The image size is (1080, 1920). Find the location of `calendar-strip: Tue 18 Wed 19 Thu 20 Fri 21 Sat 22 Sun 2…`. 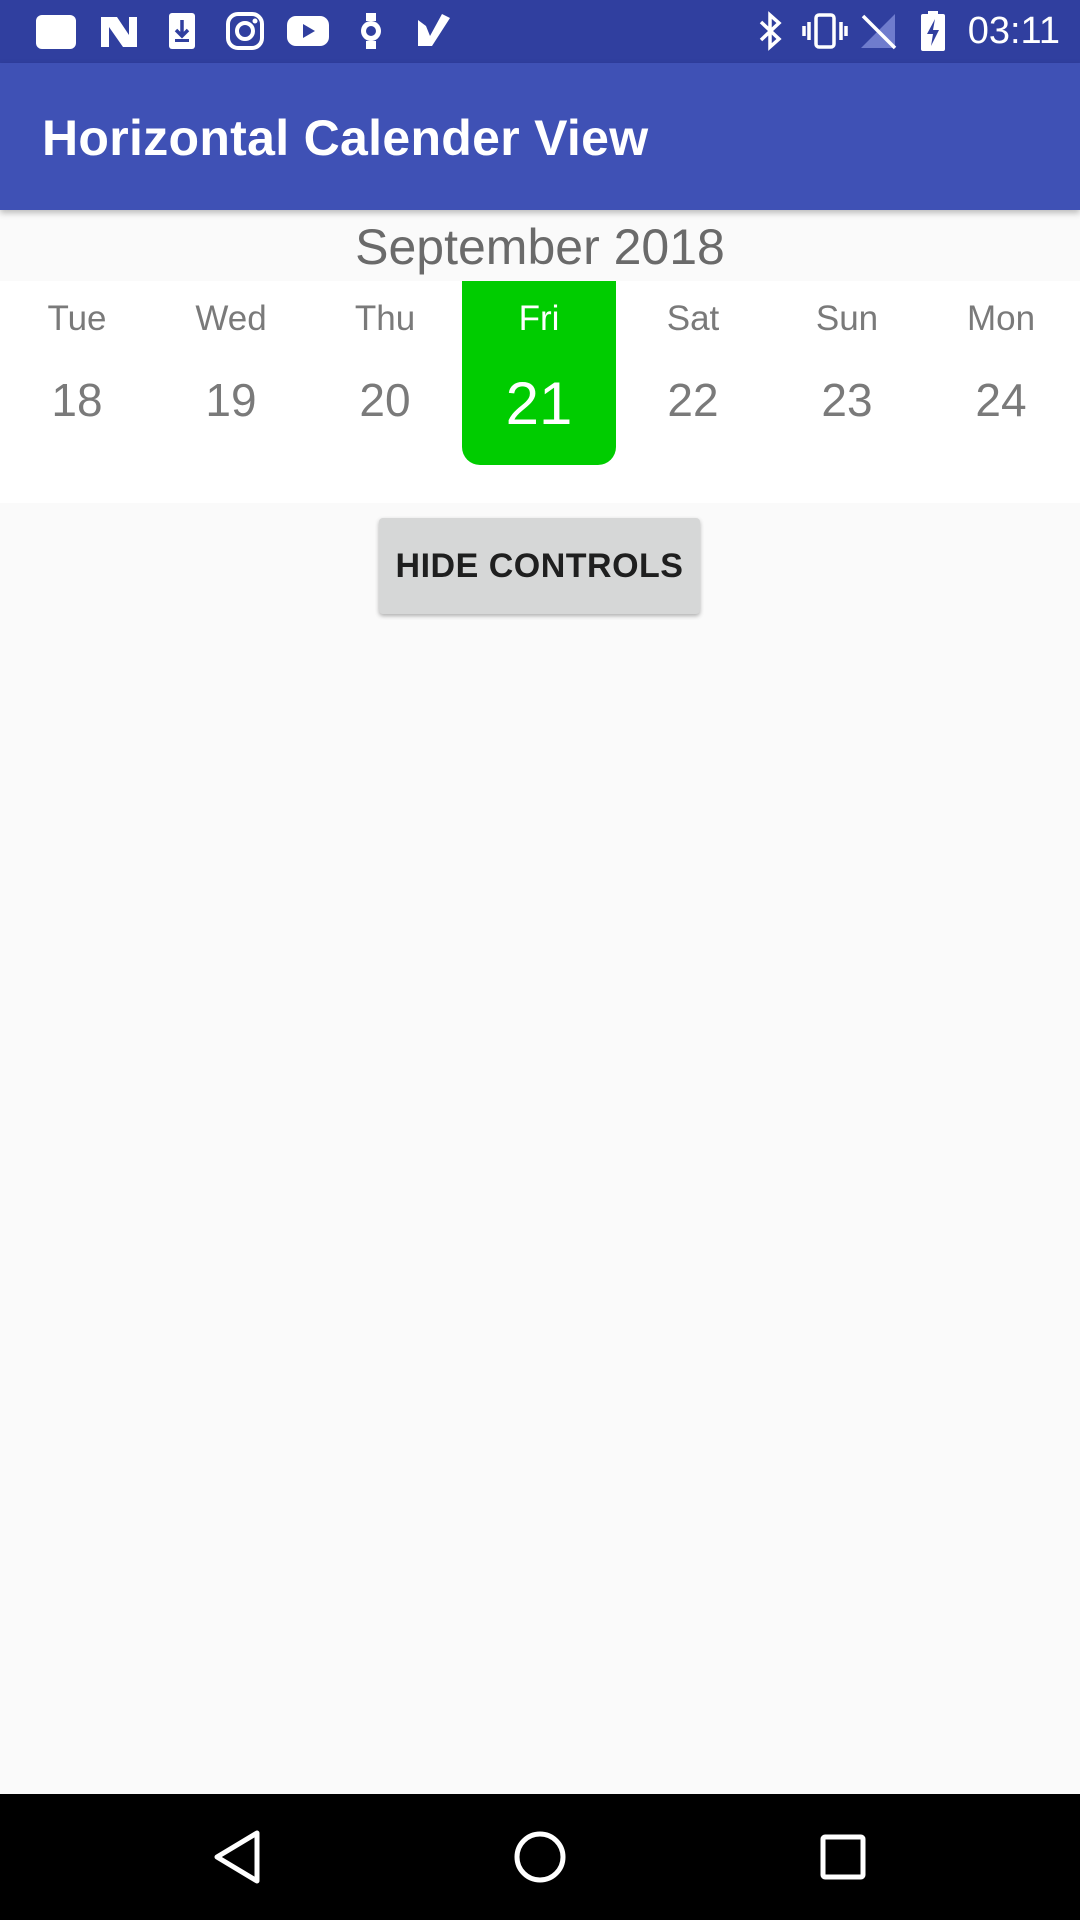

calendar-strip: Tue 18 Wed 19 Thu 20 Fri 21 Sat 22 Sun 2… is located at coordinates (540, 392).